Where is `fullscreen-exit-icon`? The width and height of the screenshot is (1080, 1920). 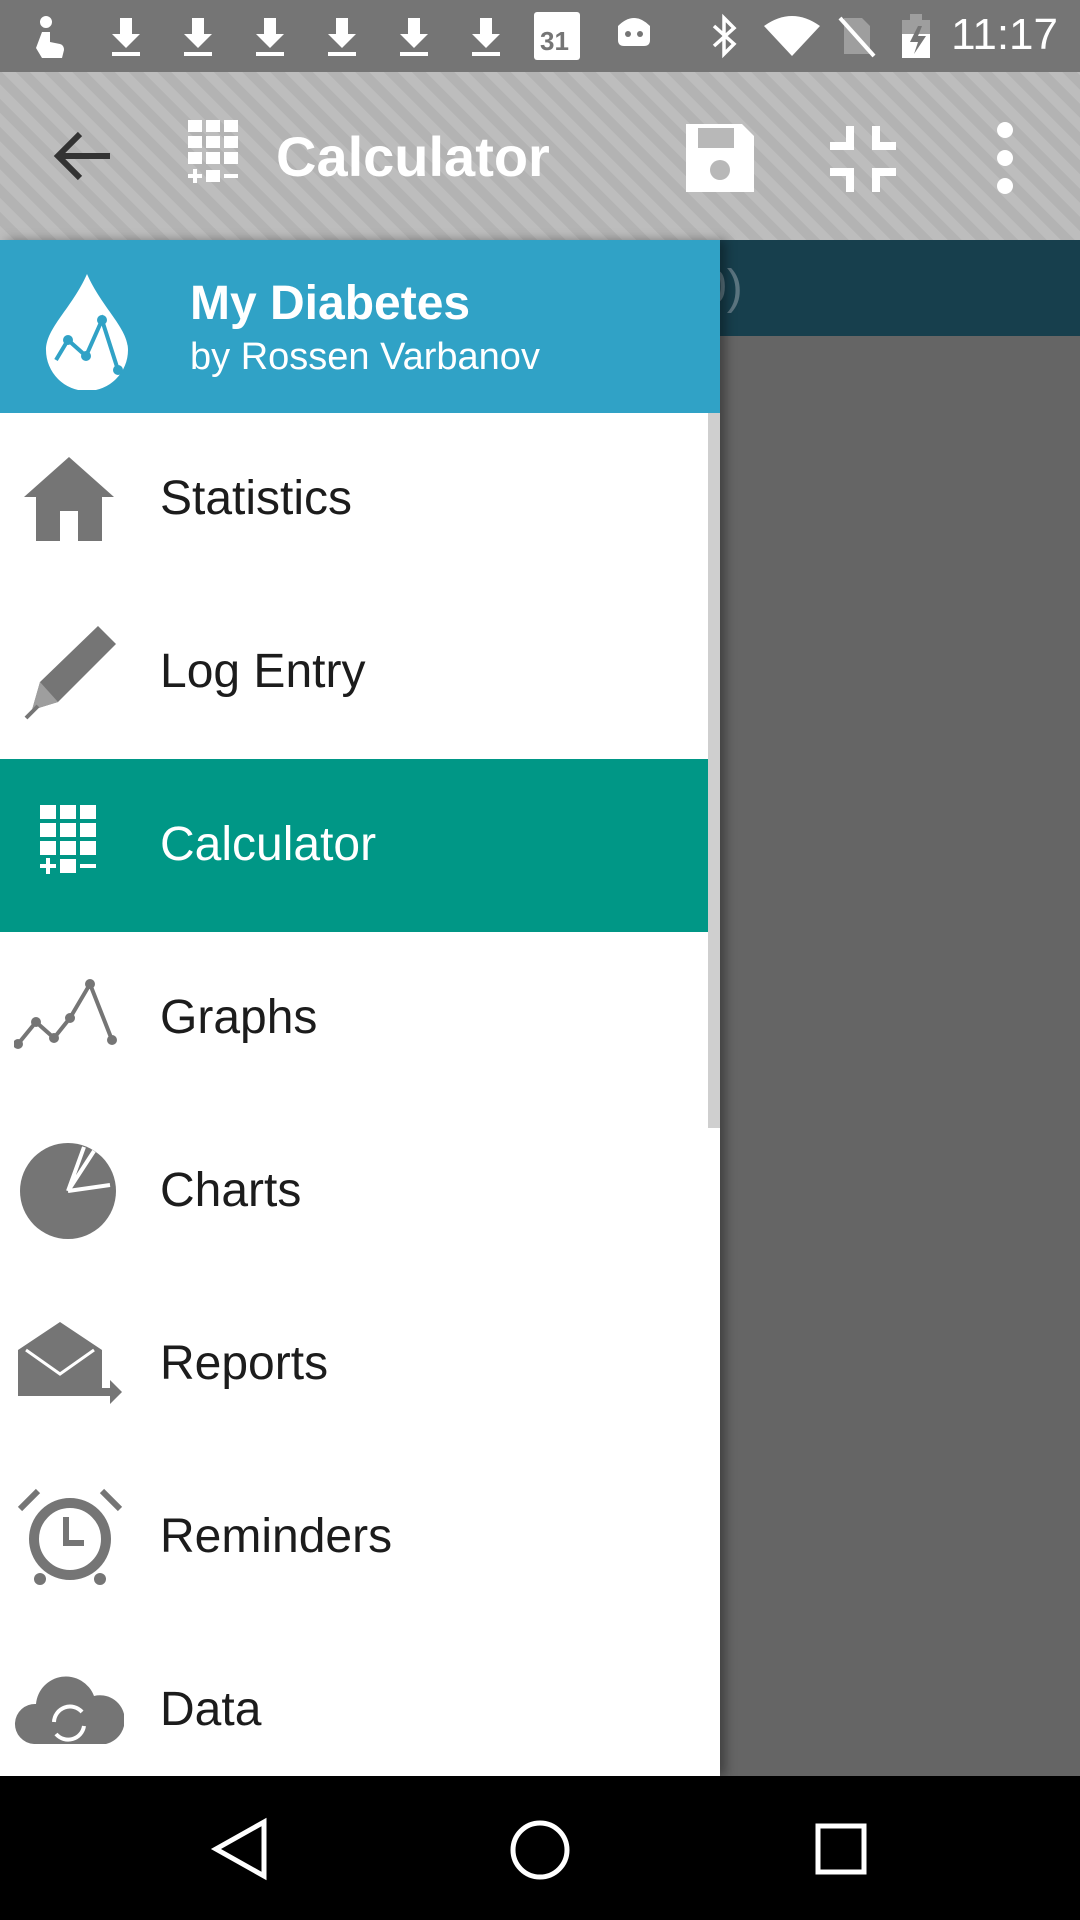
fullscreen-exit-icon is located at coordinates (863, 159).